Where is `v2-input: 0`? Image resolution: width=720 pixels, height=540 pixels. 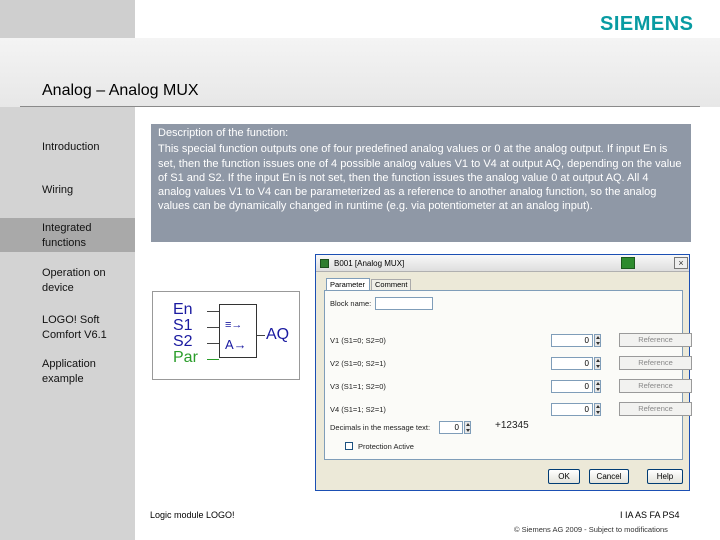 v2-input: 0 is located at coordinates (572, 363).